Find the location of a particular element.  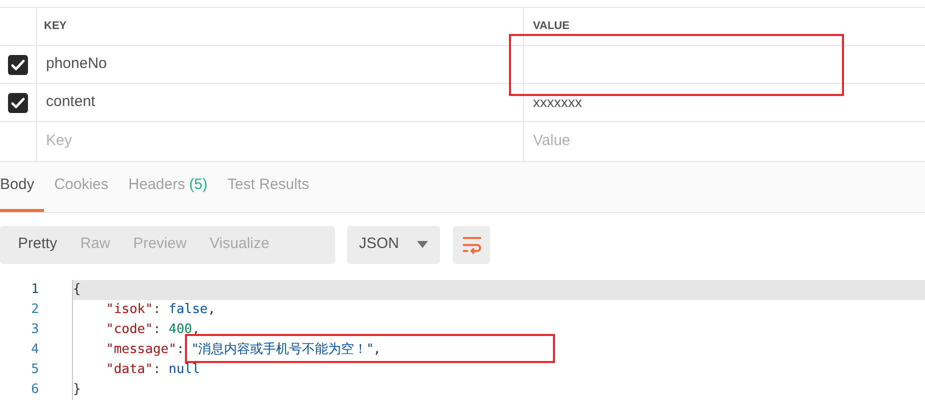

column-header: VALUE is located at coordinates (551, 26).